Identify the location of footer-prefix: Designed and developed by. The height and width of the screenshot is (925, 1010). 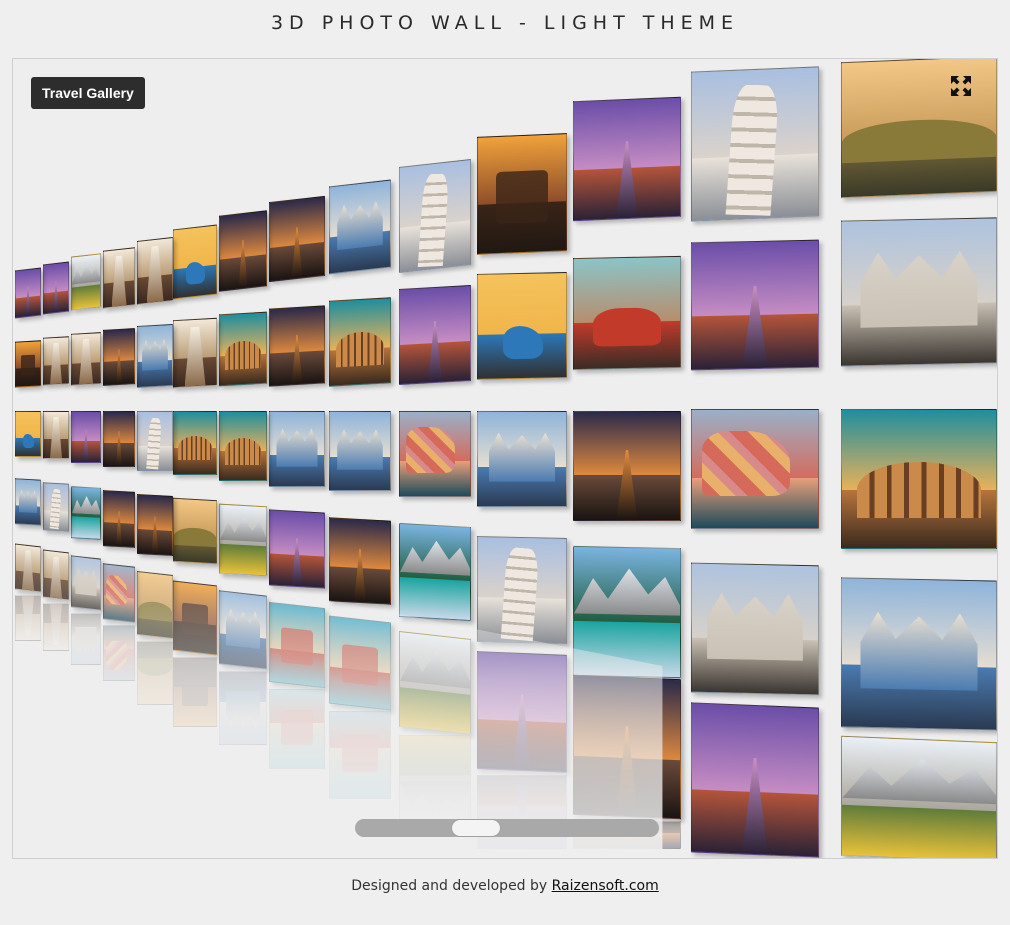
(451, 886).